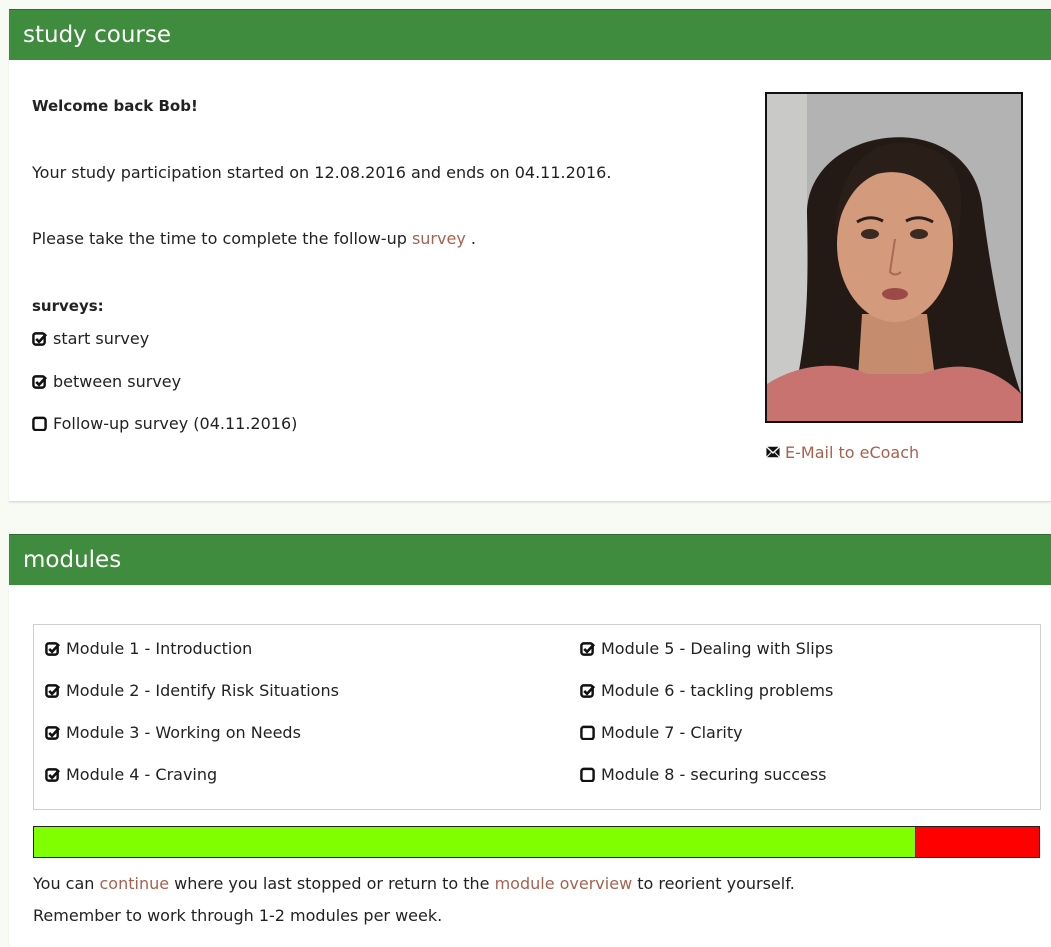  What do you see at coordinates (530, 34) in the screenshot?
I see `study-course-header: study course` at bounding box center [530, 34].